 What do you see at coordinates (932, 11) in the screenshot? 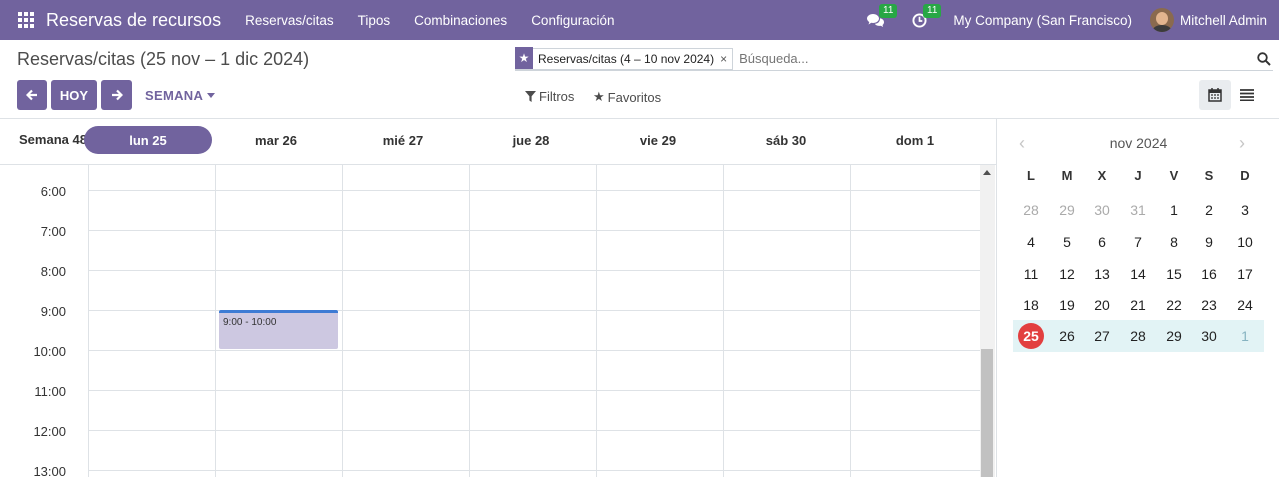
I see `activities-badge: 11` at bounding box center [932, 11].